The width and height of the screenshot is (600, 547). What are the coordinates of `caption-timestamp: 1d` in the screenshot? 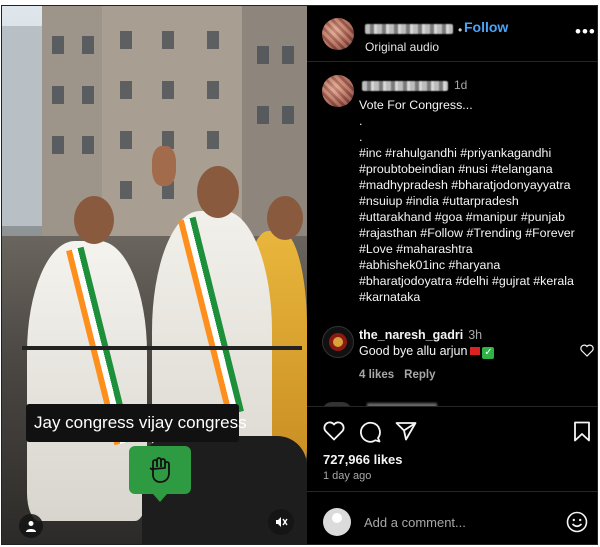 It's located at (461, 85).